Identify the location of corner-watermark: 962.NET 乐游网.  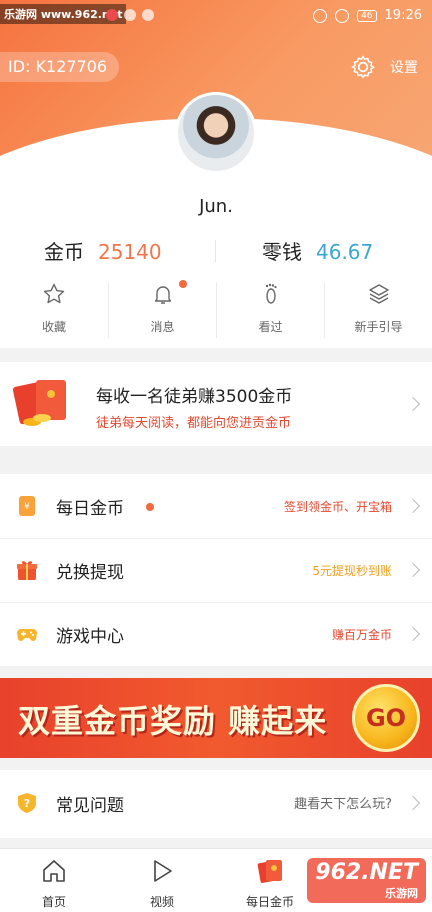
(366, 880).